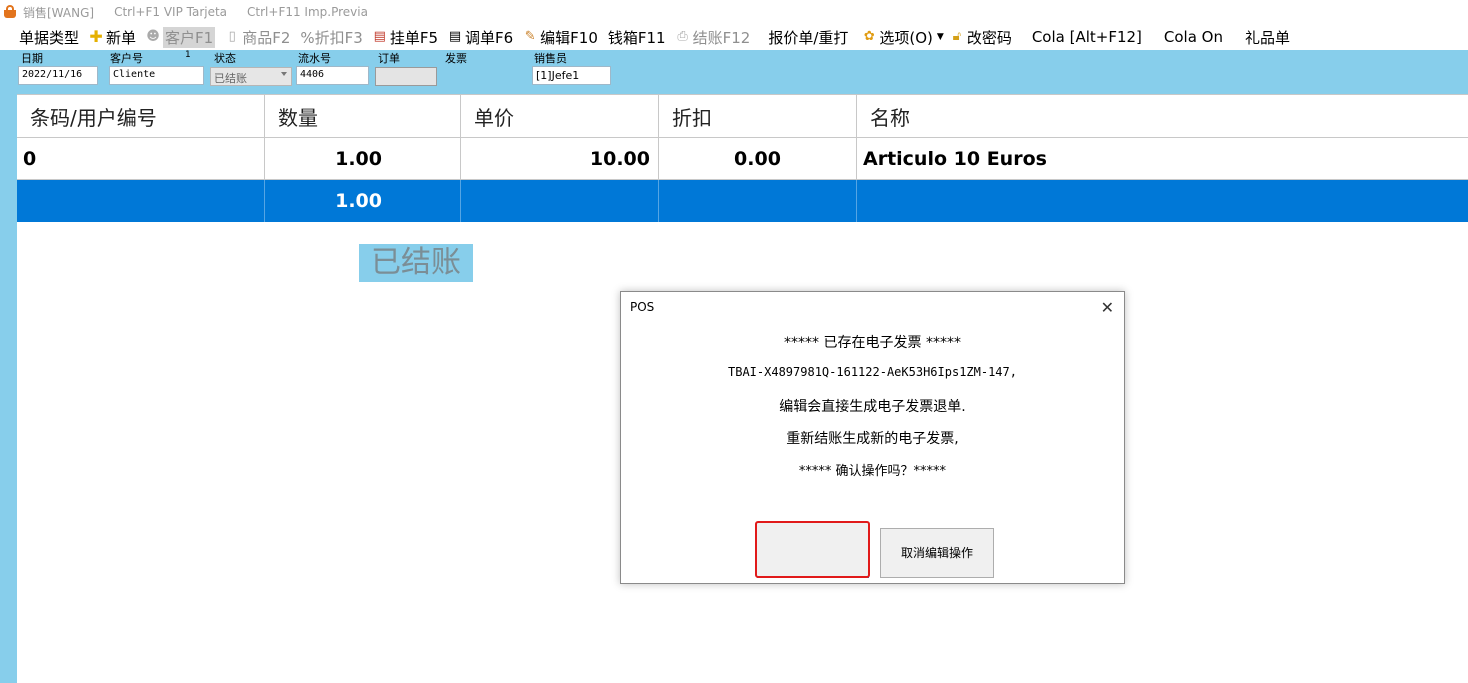  What do you see at coordinates (8, 366) in the screenshot?
I see `left-edge-bar` at bounding box center [8, 366].